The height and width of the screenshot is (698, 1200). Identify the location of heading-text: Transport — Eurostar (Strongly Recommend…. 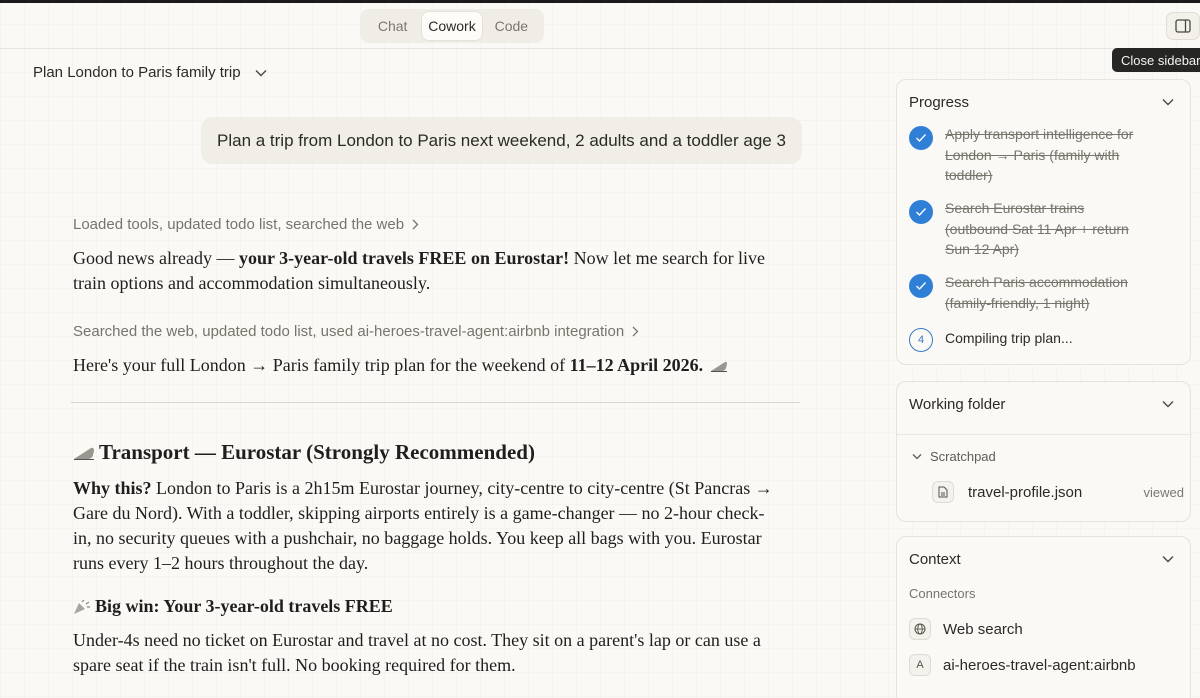
(317, 452).